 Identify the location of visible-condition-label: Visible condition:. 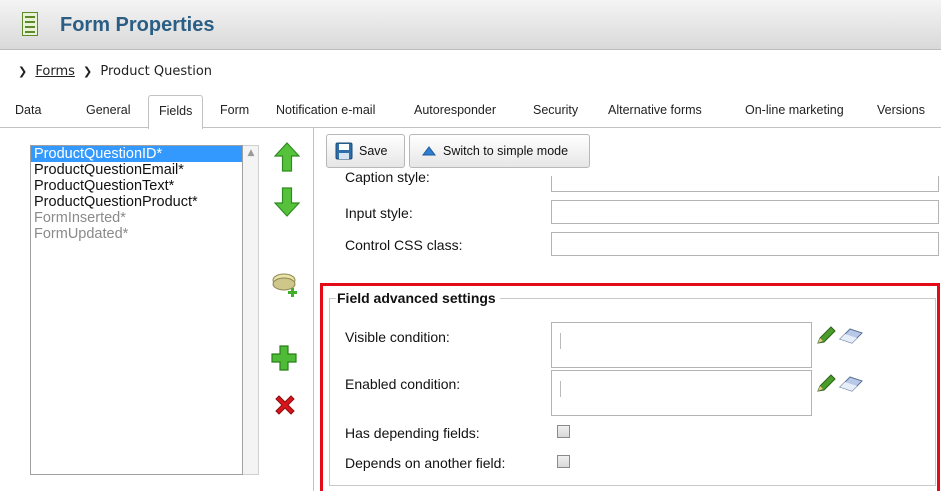
(397, 337).